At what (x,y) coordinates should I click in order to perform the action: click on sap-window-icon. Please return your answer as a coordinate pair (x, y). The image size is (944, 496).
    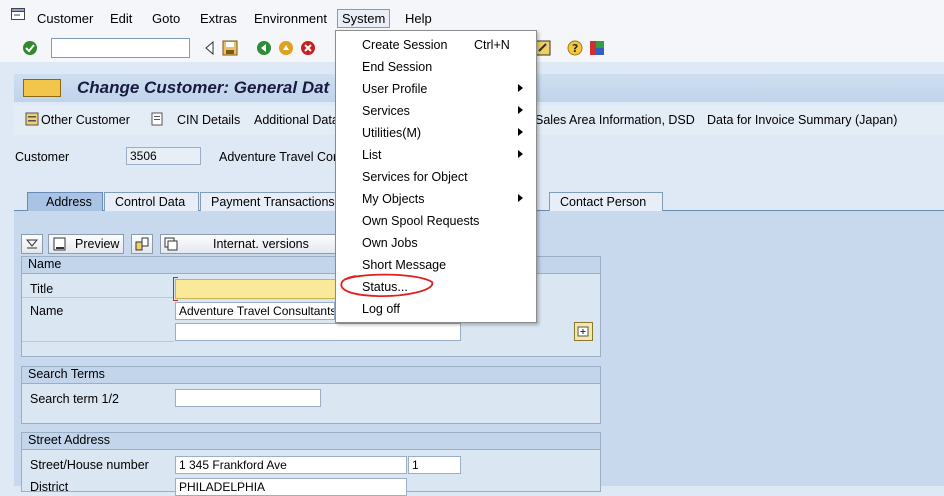
    Looking at the image, I should click on (18, 14).